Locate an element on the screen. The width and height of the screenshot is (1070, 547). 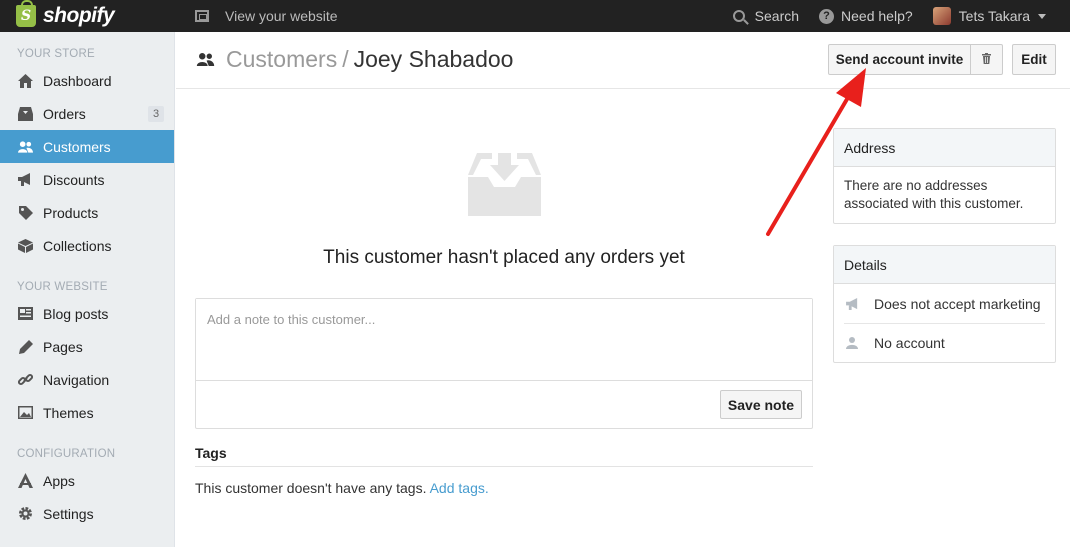
user-menu: Tets Takara is located at coordinates (989, 16).